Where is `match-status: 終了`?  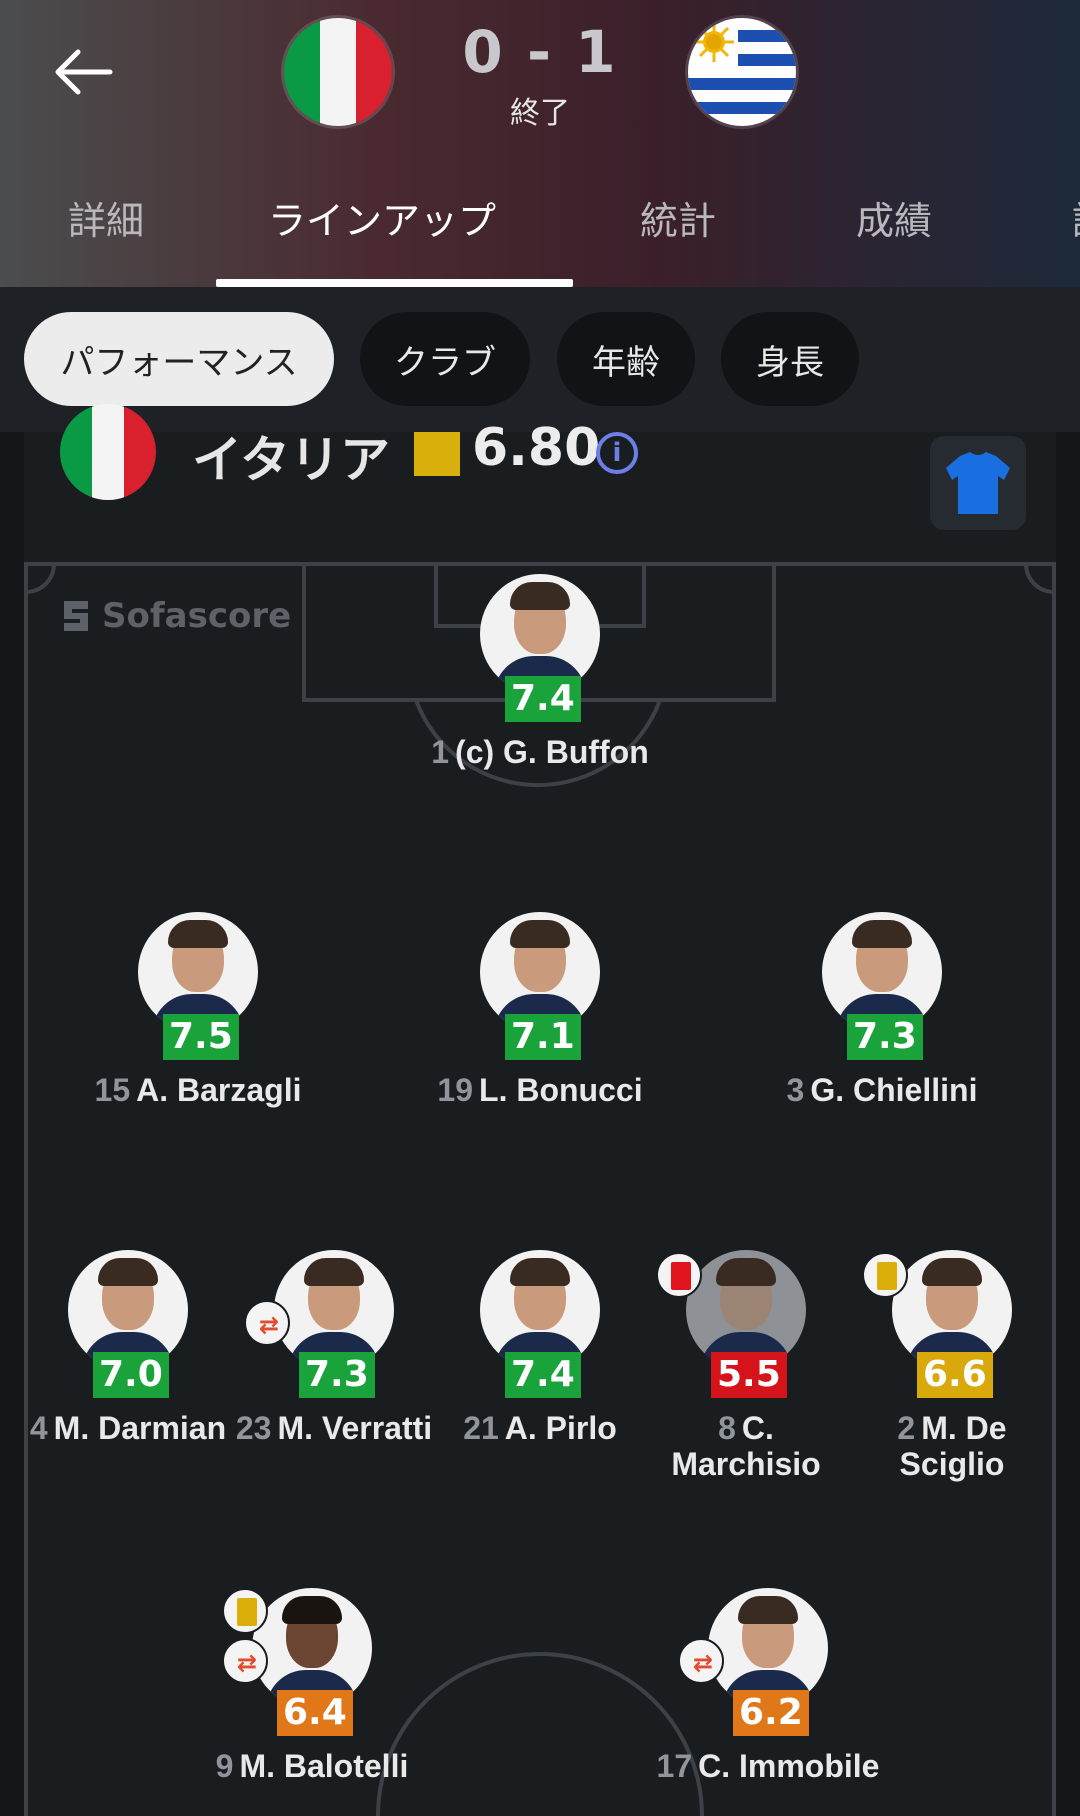
match-status: 終了 is located at coordinates (540, 113).